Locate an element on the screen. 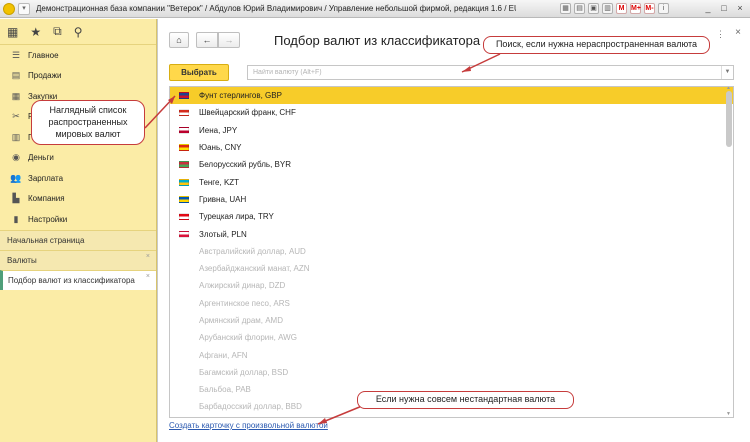 Image resolution: width=750 pixels, height=442 pixels. sidebar-item-label: Компания is located at coordinates (46, 199).